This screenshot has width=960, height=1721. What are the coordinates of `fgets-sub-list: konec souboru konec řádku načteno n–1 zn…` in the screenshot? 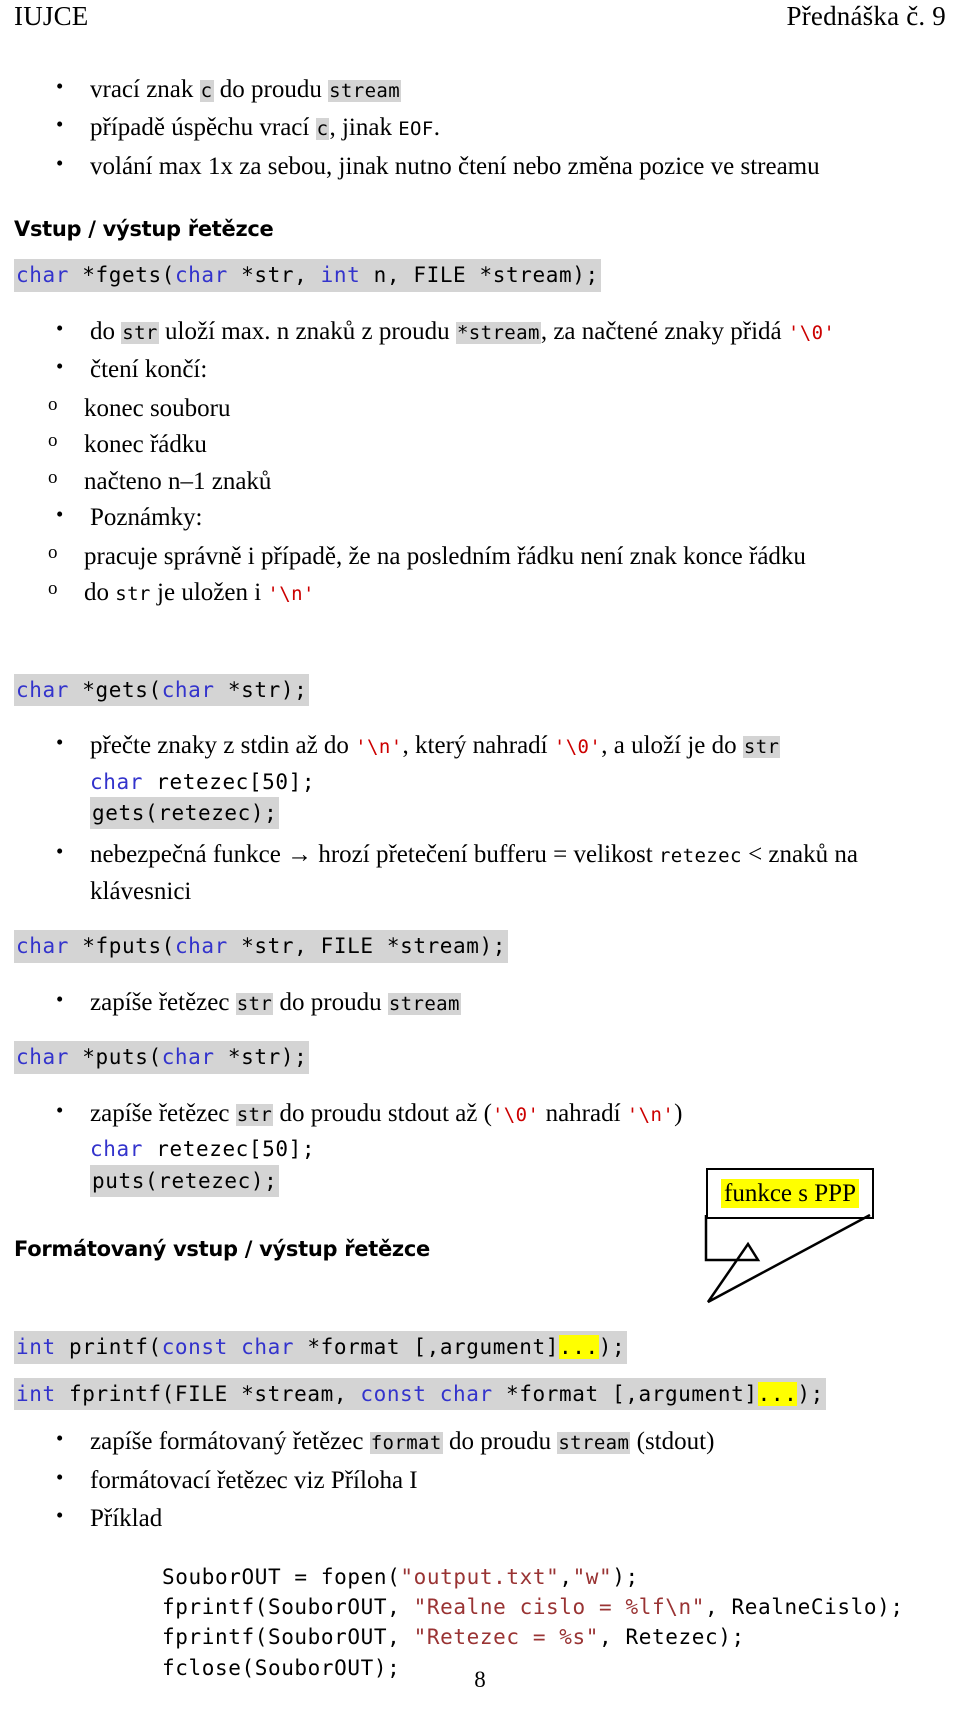 It's located at (480, 446).